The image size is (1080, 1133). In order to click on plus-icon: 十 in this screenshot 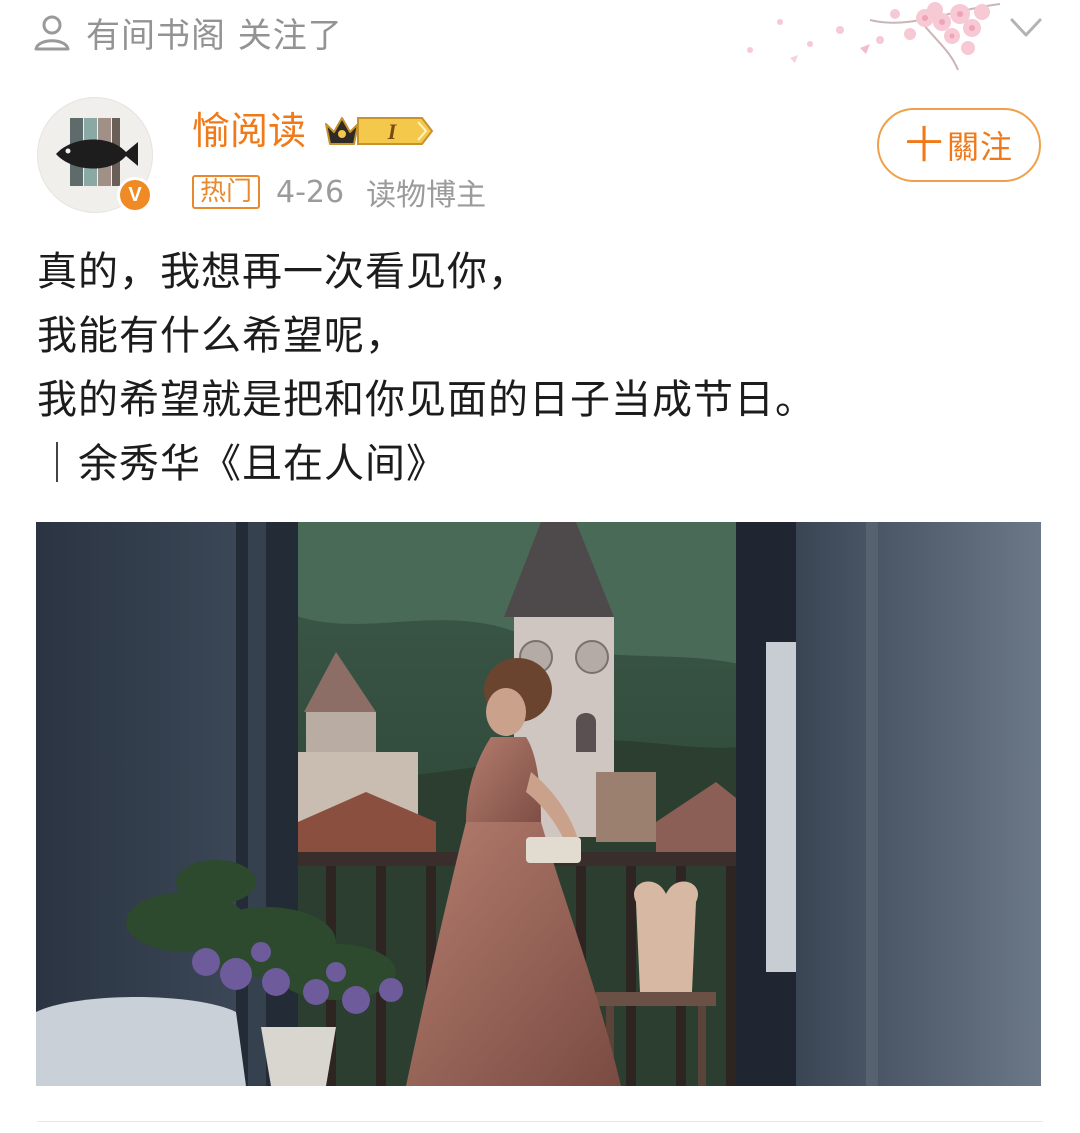, I will do `click(923, 145)`.